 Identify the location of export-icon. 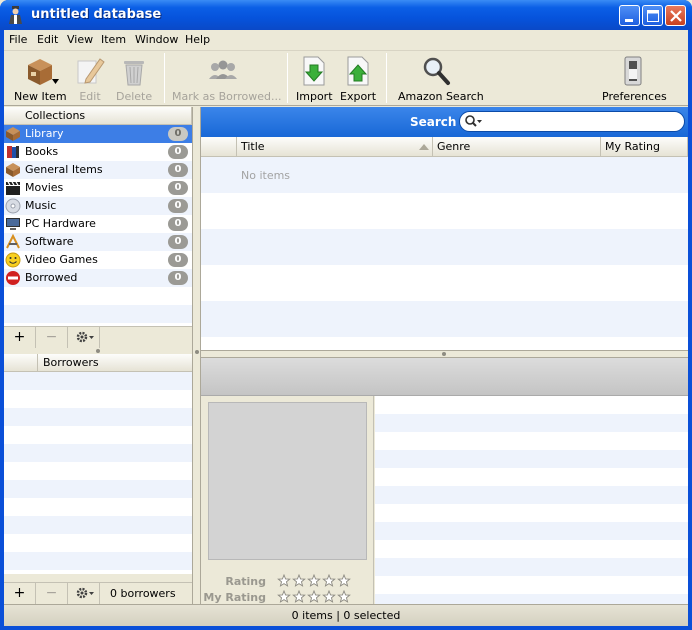
(358, 71).